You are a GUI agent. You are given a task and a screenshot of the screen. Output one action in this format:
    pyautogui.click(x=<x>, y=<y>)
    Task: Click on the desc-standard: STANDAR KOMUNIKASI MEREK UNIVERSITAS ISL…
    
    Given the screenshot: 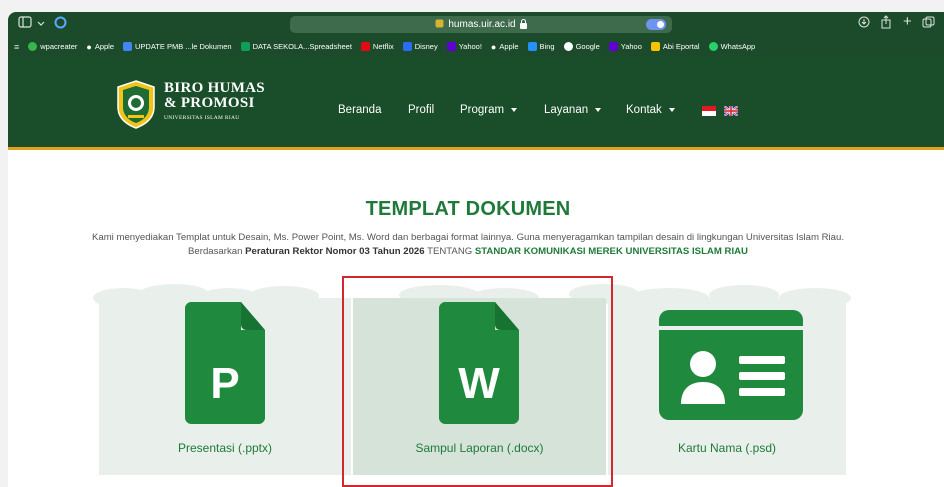 What is the action you would take?
    pyautogui.click(x=611, y=251)
    